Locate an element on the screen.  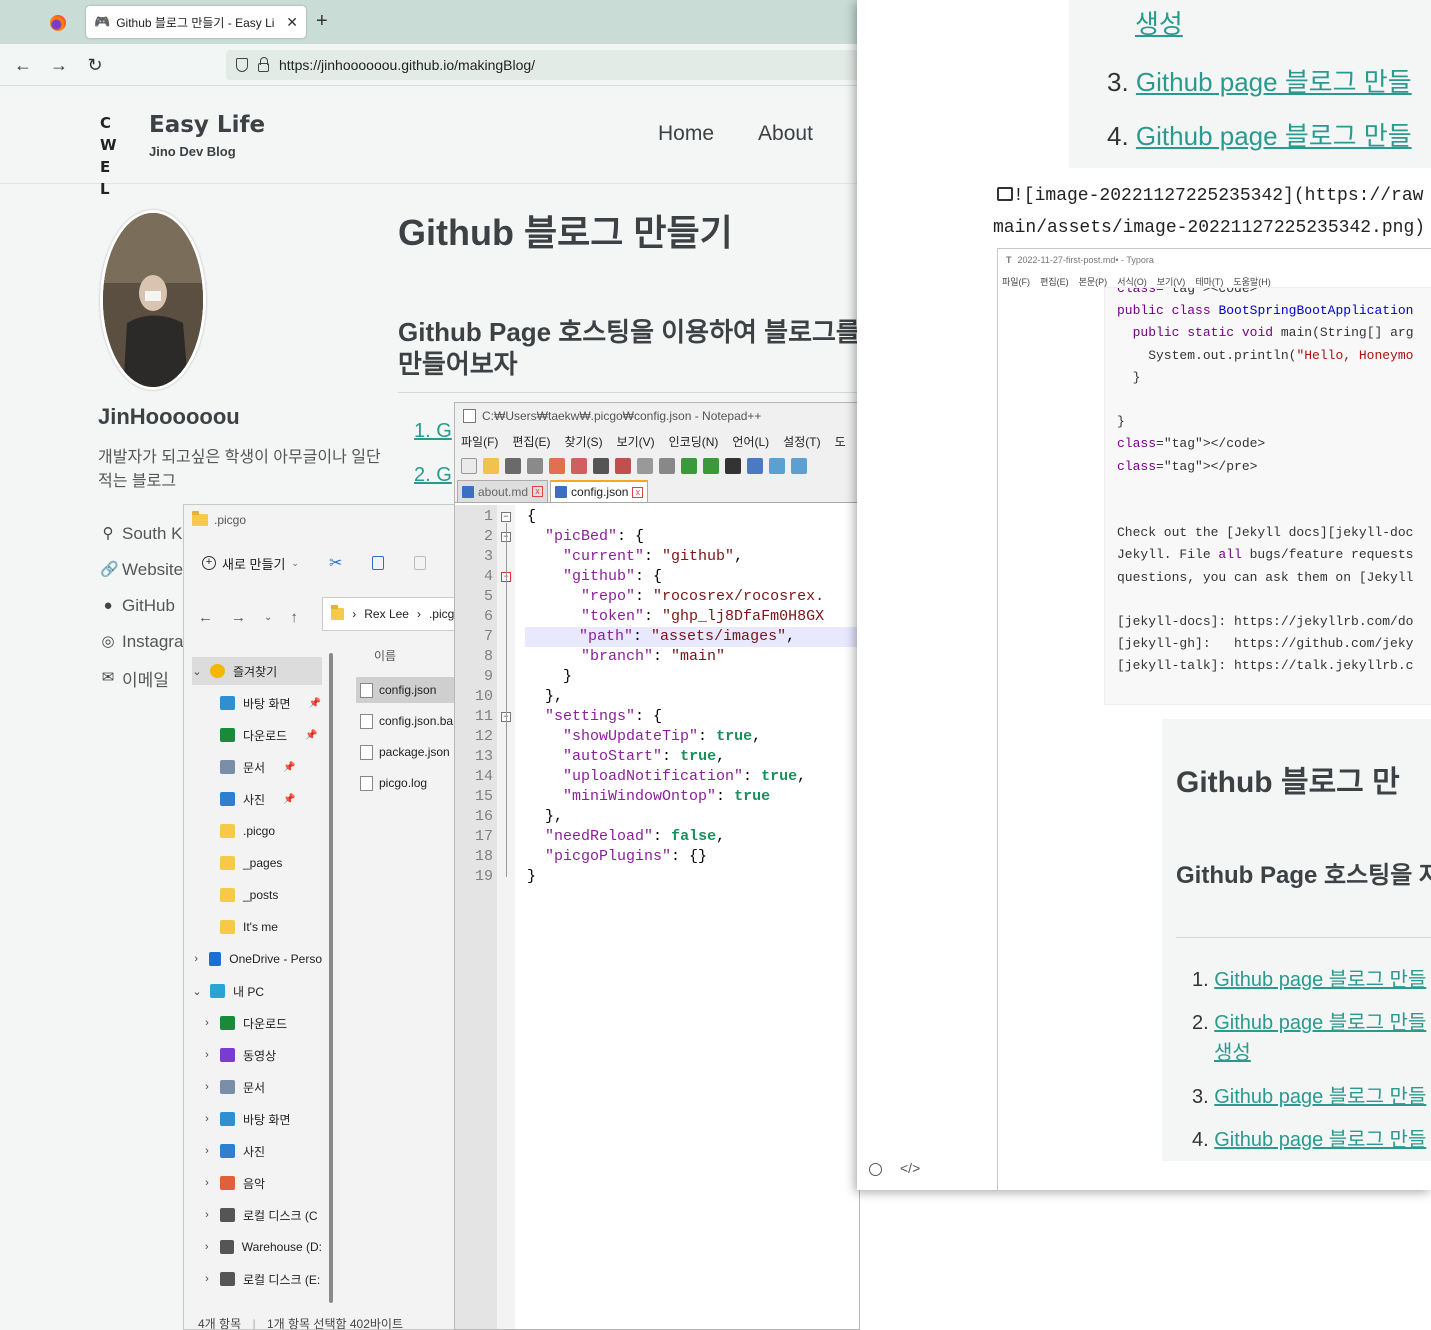
code-line: "picgoPlugins": {} is located at coordinates (617, 857).